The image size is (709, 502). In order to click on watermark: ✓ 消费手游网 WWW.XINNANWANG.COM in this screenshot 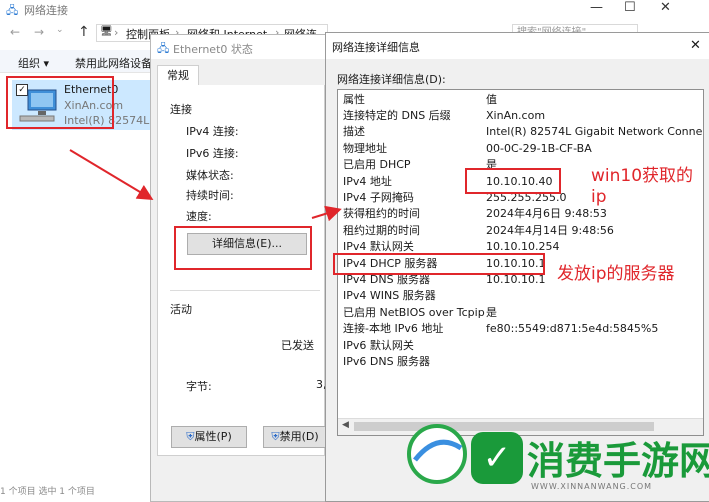, I will do `click(557, 459)`.